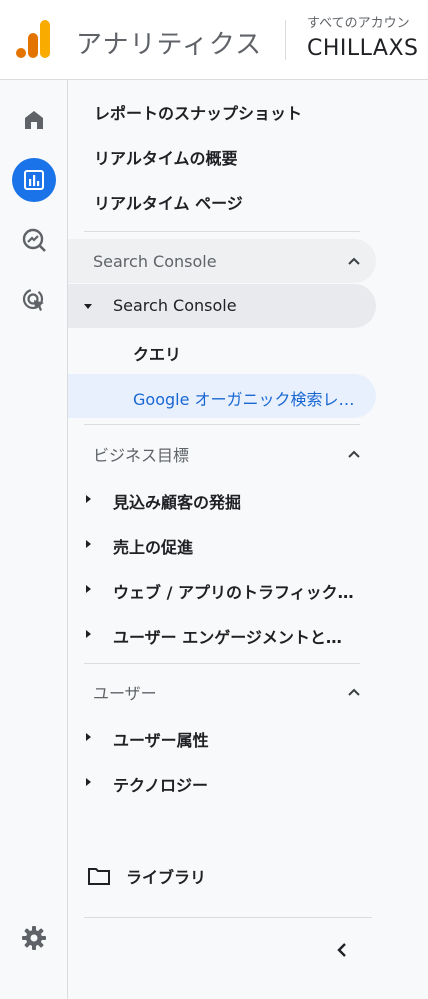  Describe the element at coordinates (155, 261) in the screenshot. I see `section-title: Search Console` at that location.